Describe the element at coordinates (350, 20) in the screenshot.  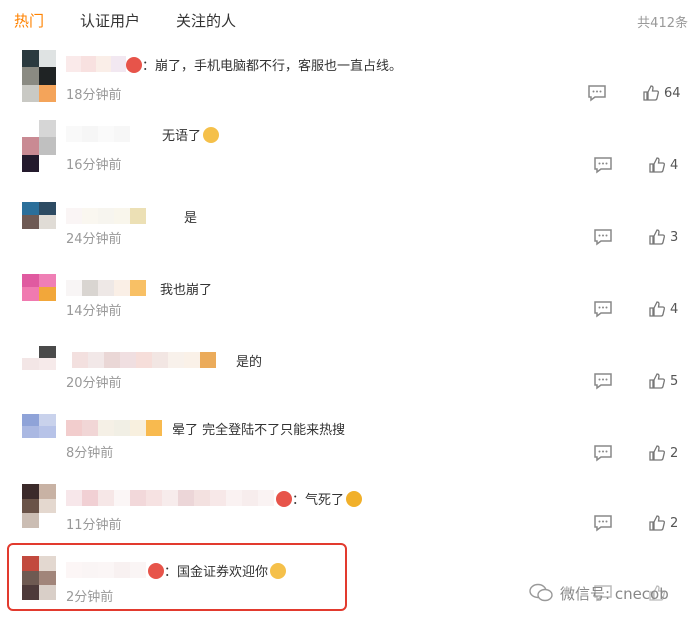
I see `comment-tabs: 热门 认证用户 关注的人 共412条` at that location.